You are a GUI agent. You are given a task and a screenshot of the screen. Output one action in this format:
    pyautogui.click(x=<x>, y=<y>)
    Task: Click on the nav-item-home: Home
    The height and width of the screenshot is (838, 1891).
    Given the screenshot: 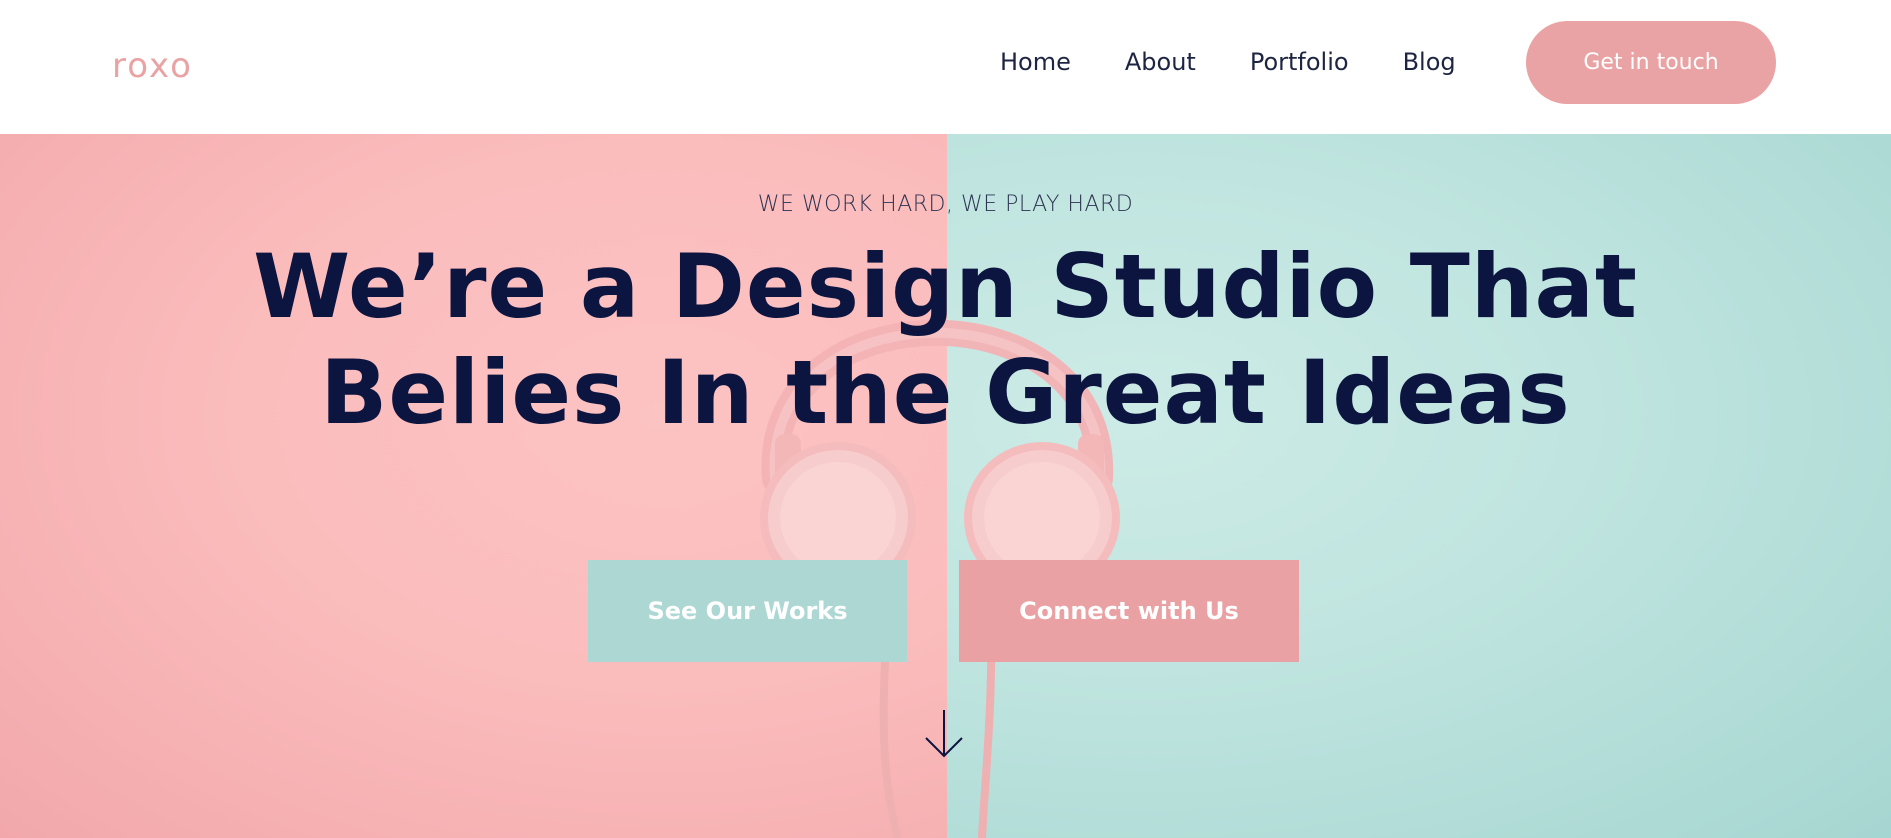 What is the action you would take?
    pyautogui.click(x=1035, y=62)
    